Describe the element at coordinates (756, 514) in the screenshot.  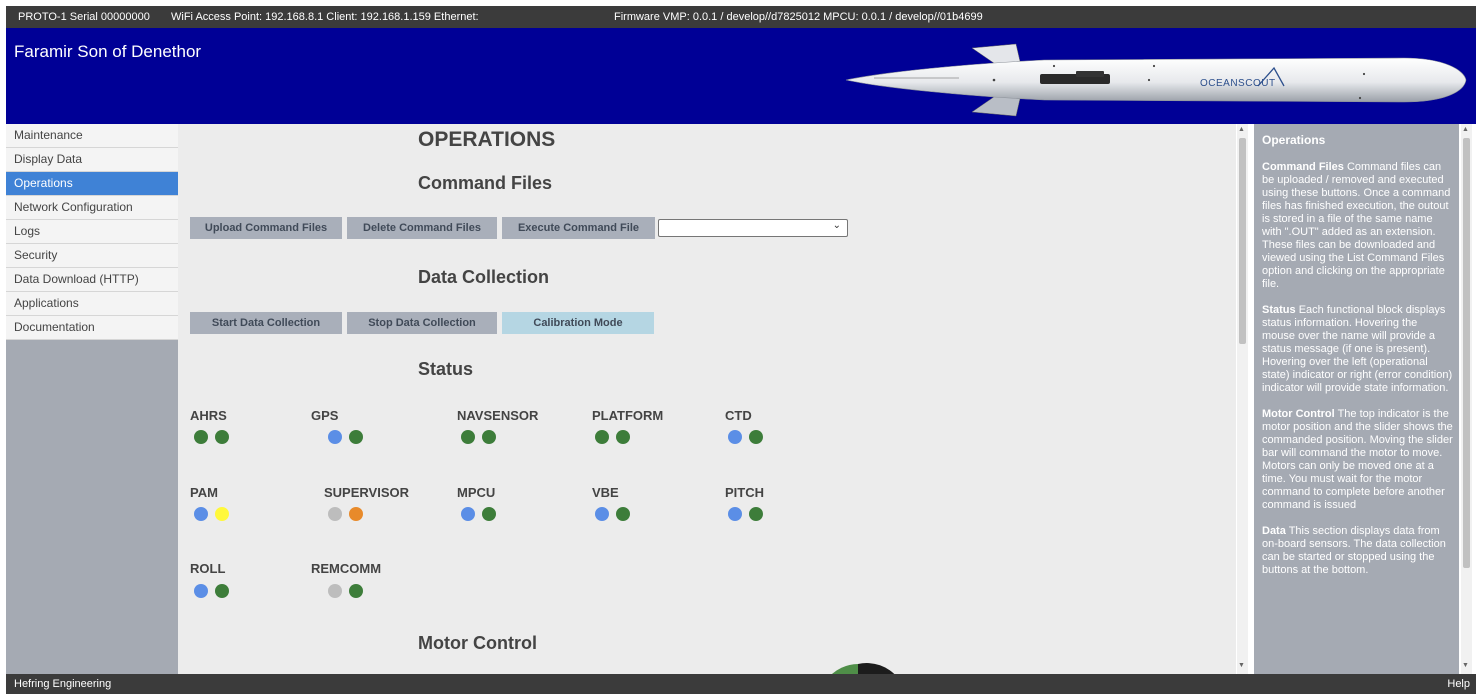
I see `pitch-error-indicator` at that location.